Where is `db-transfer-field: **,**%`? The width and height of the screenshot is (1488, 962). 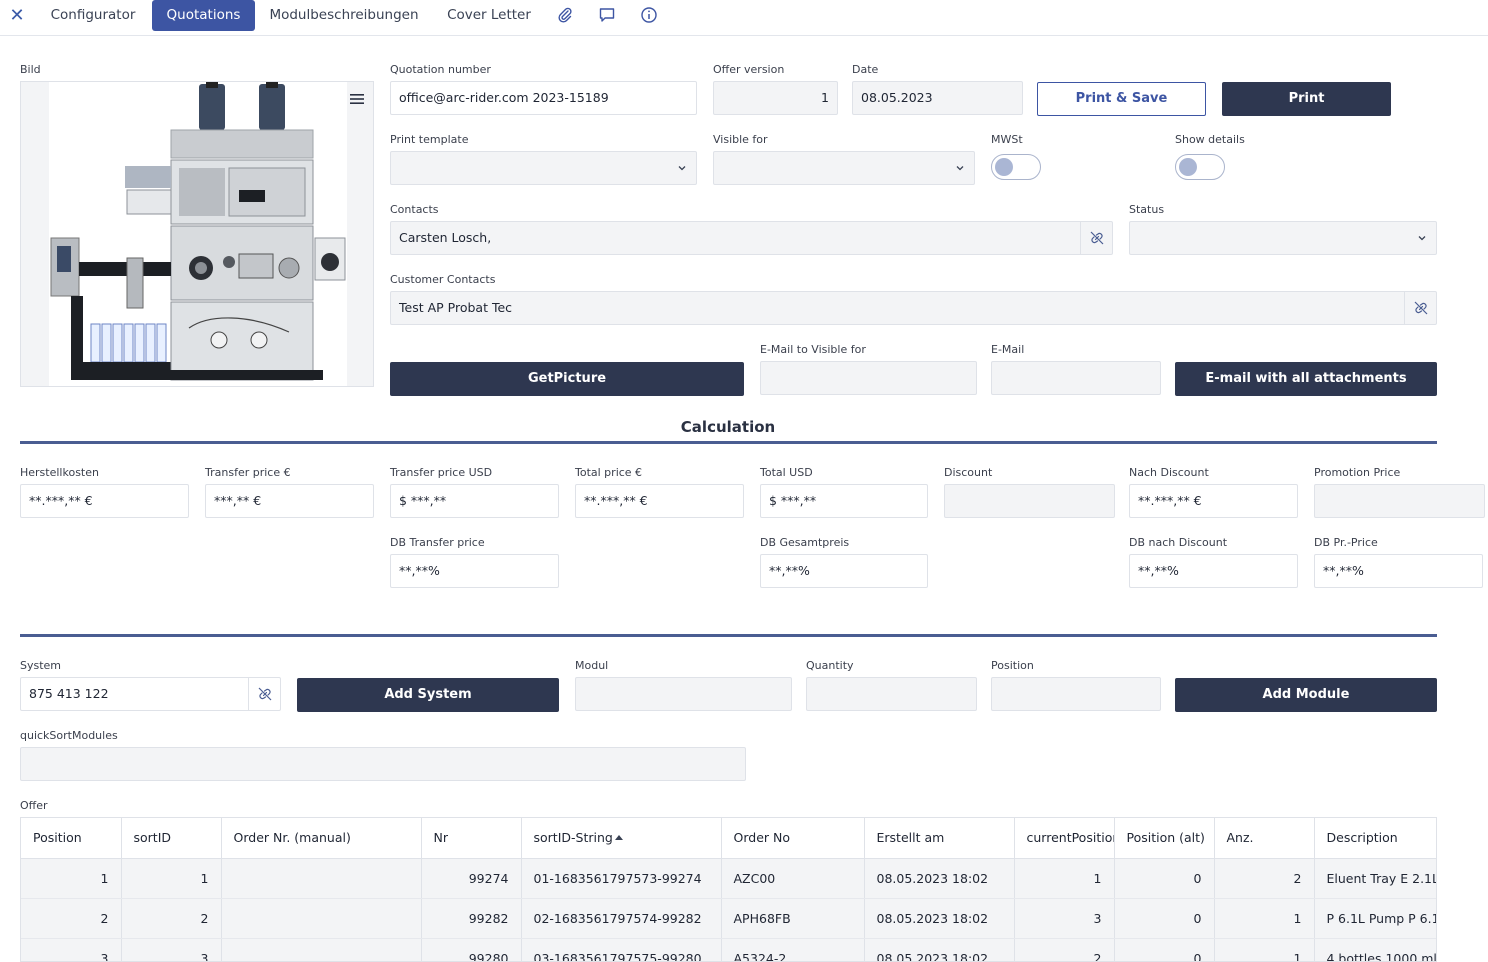 db-transfer-field: **,**% is located at coordinates (474, 571).